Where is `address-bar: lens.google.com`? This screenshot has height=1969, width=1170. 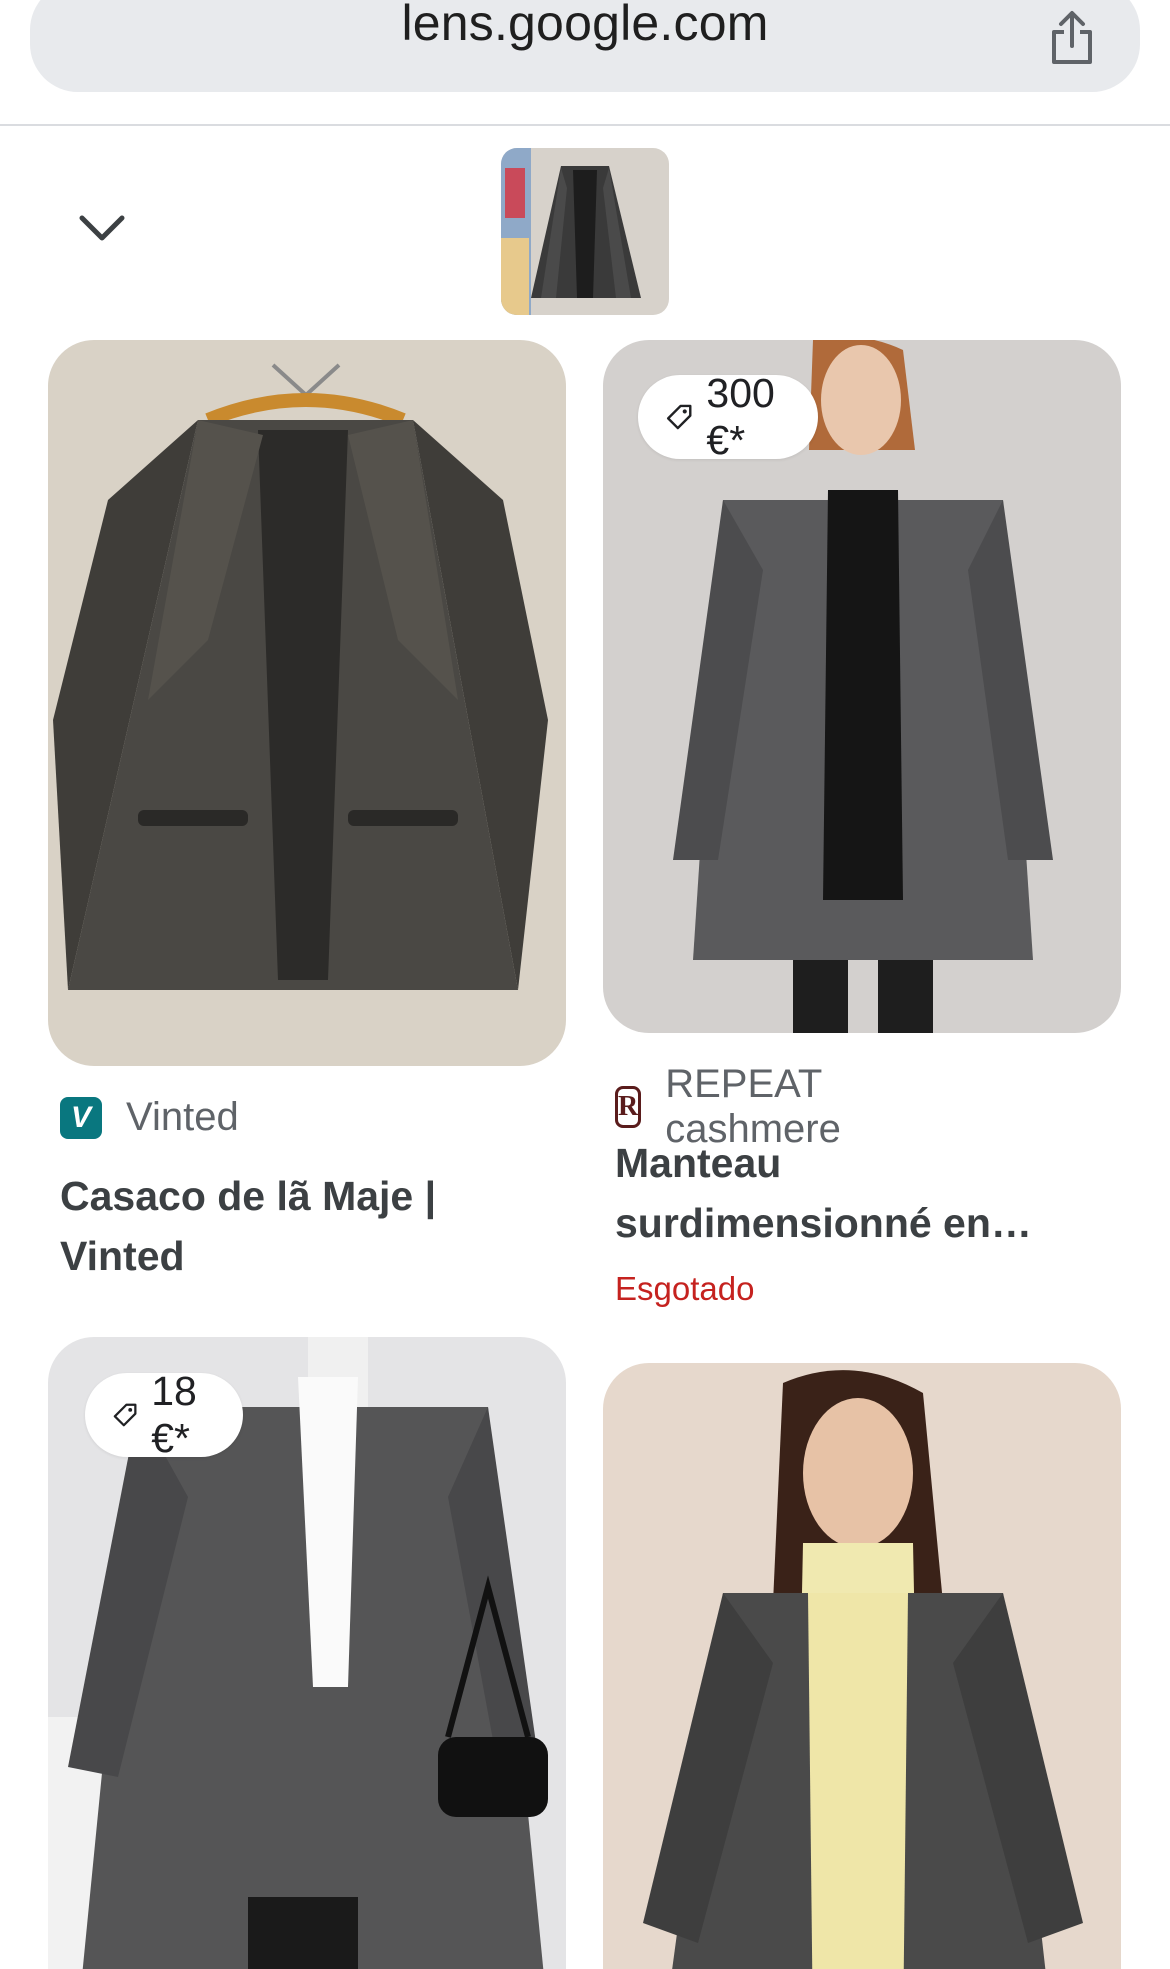
address-bar: lens.google.com is located at coordinates (585, 46).